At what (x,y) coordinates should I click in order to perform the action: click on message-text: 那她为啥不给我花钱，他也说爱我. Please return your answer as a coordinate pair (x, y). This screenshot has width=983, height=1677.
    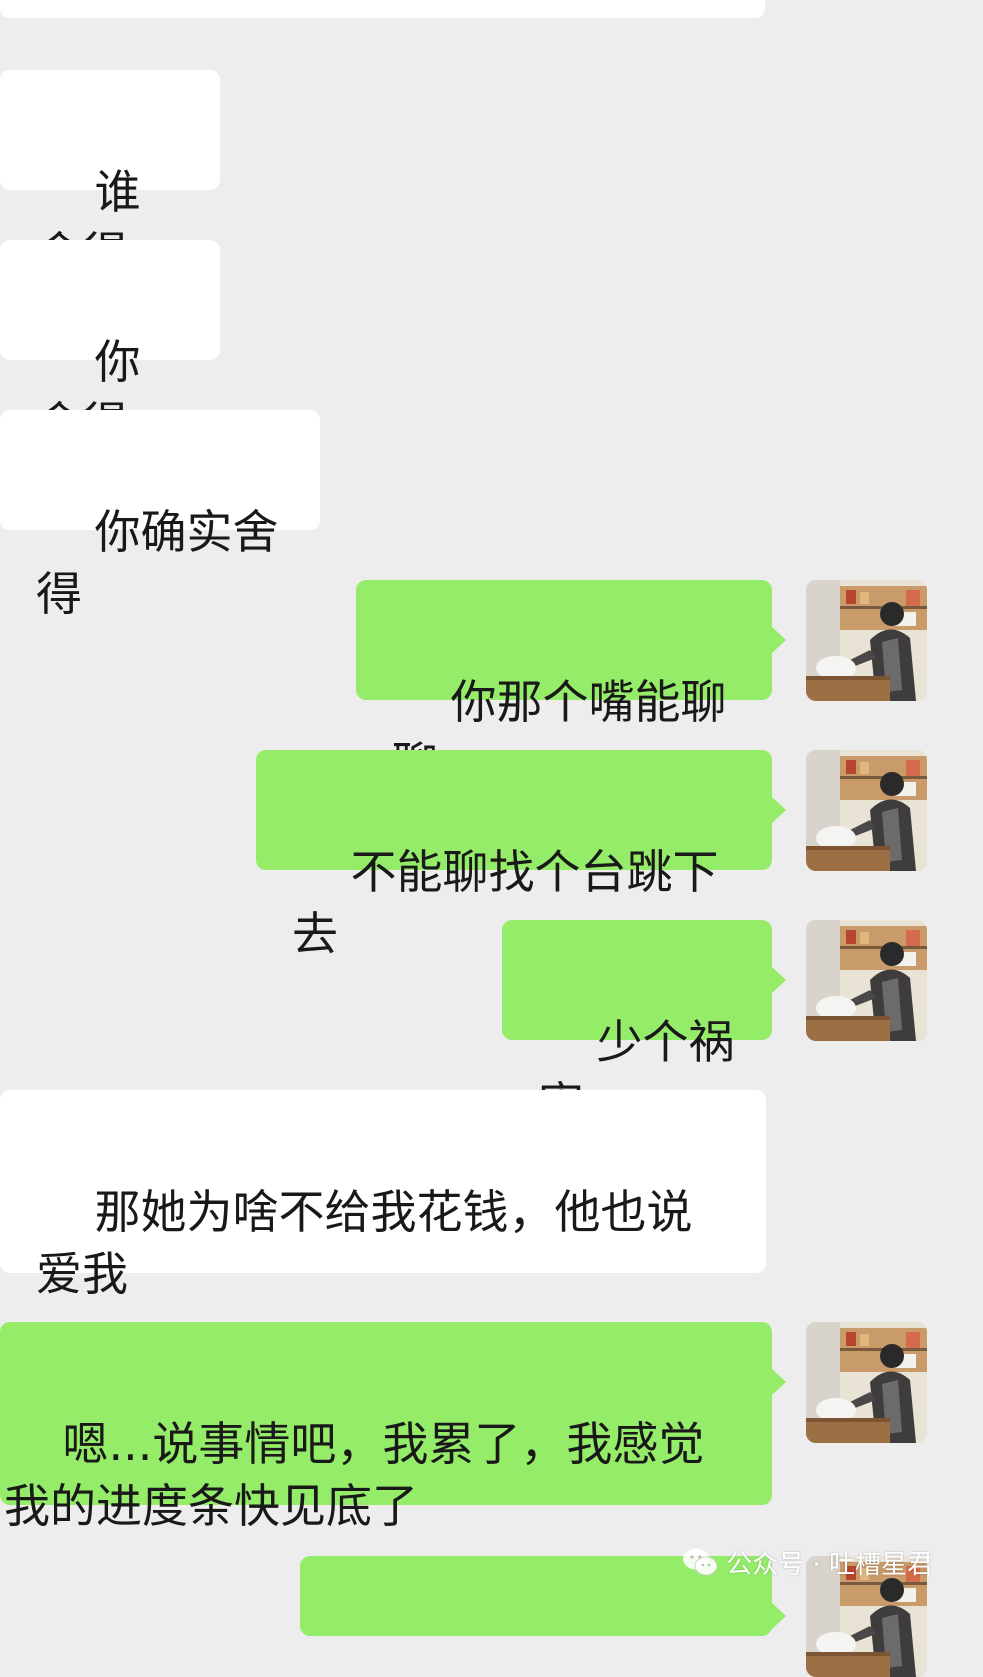
    Looking at the image, I should click on (364, 1243).